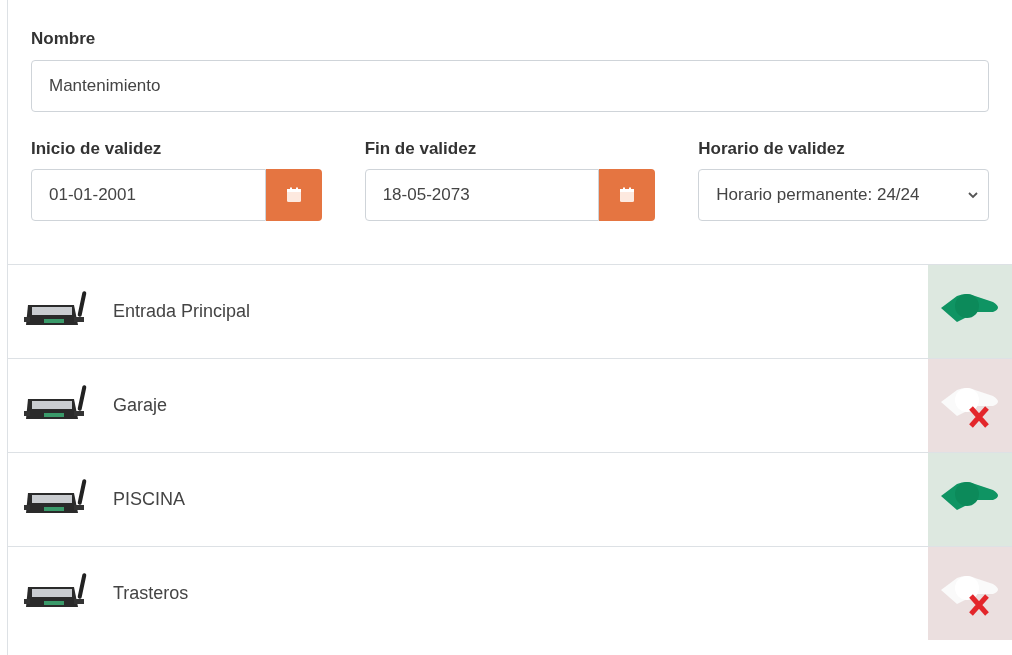 Image resolution: width=1012 pixels, height=655 pixels. I want to click on door-name: PISCINA, so click(149, 499).